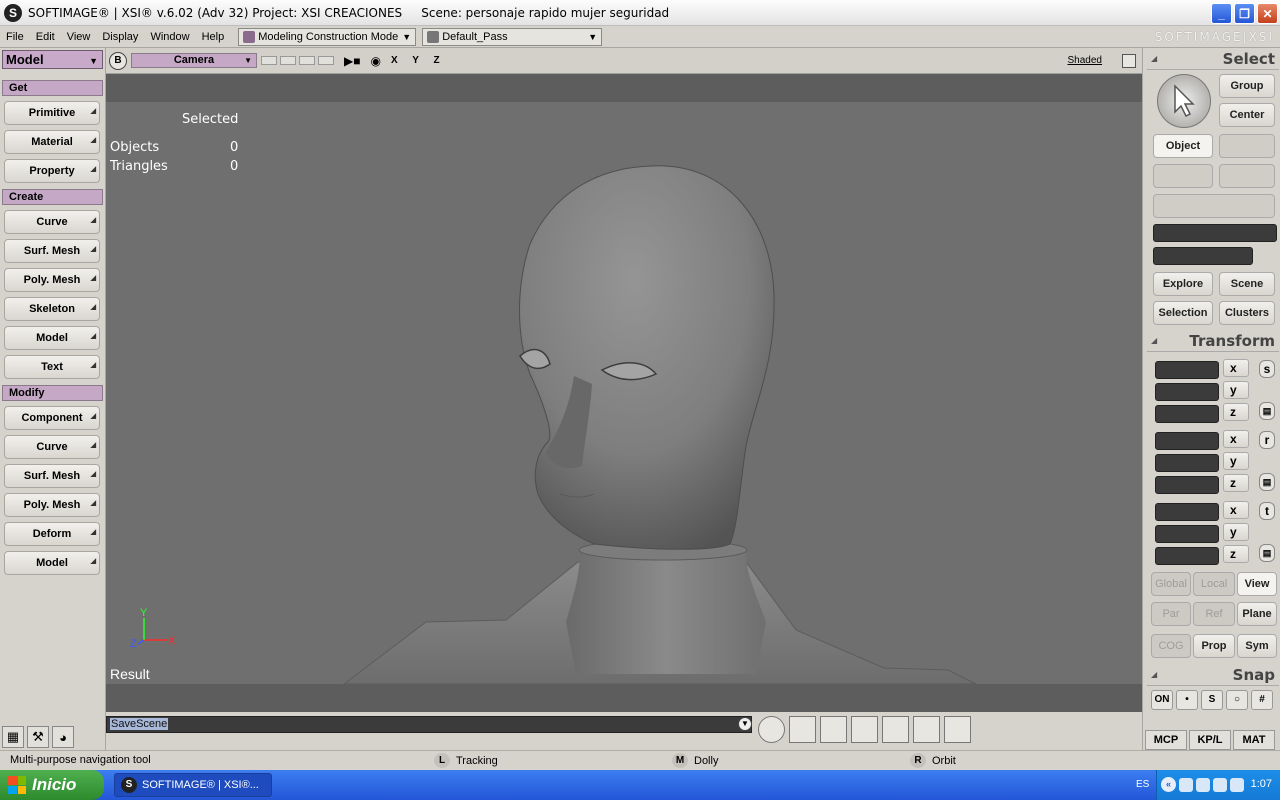  I want to click on rotate-lock-icon: ▤, so click(1267, 482).